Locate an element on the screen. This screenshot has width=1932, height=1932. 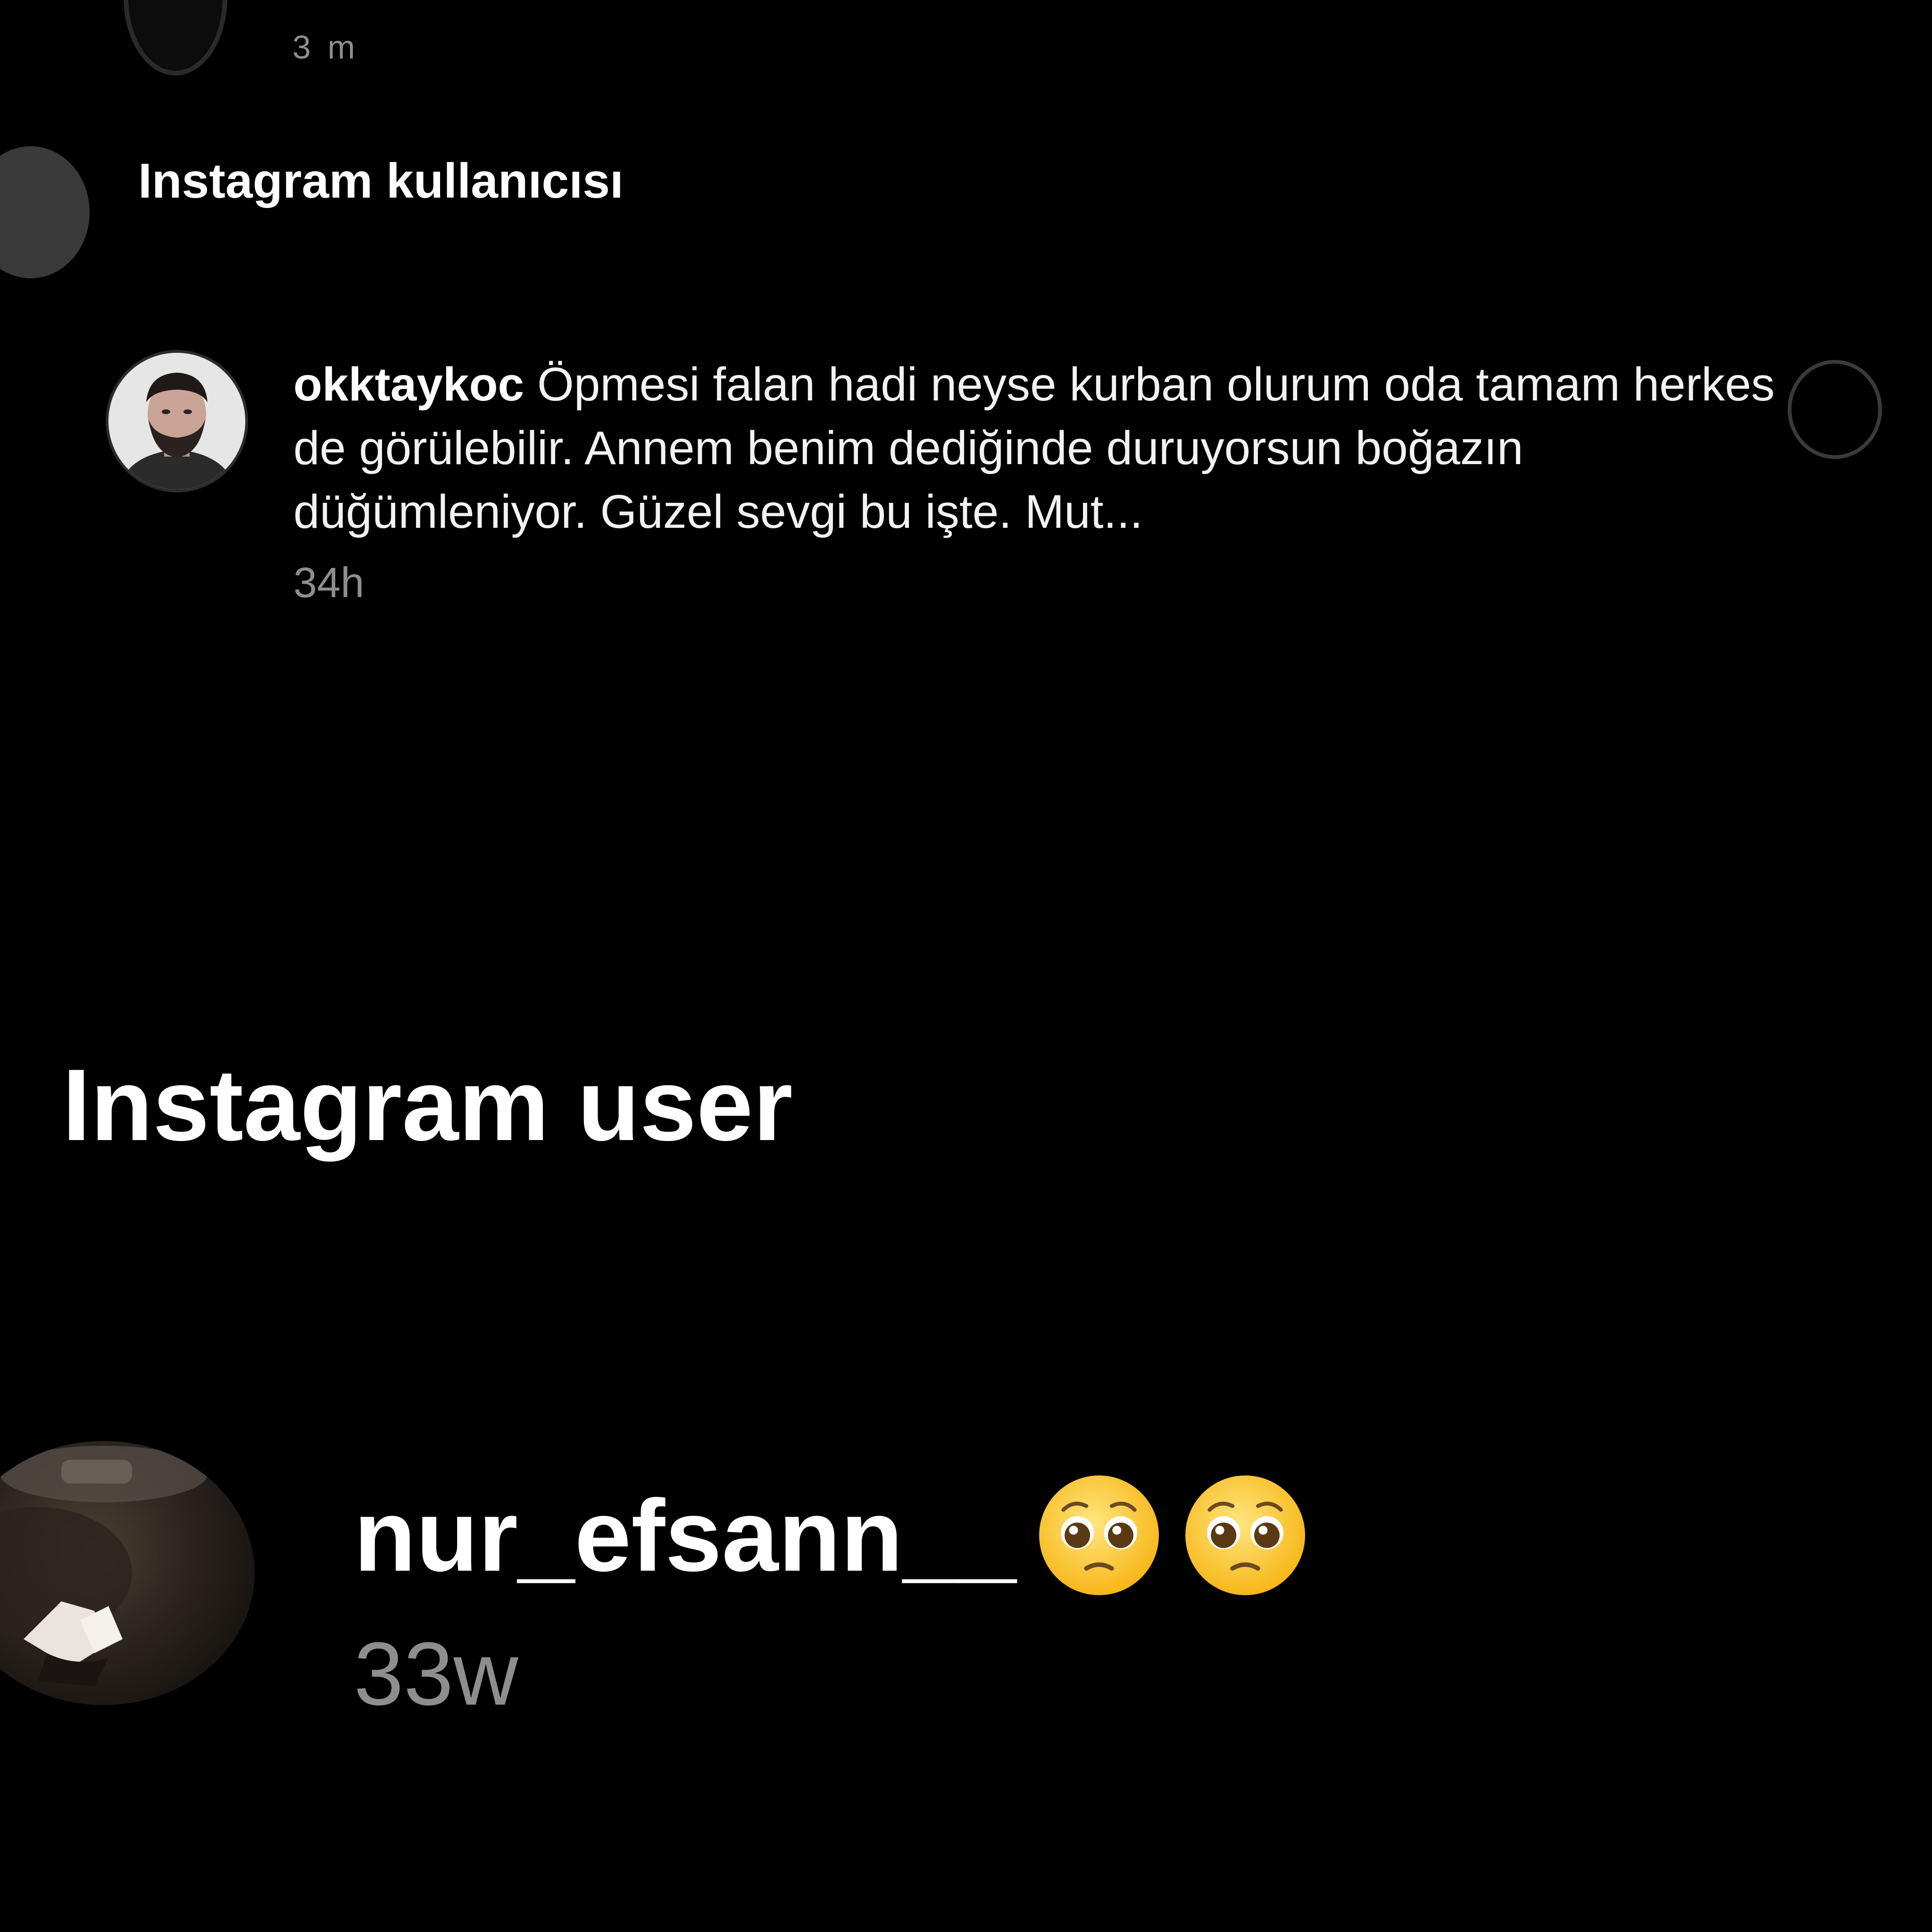
like-icon is located at coordinates (1835, 410).